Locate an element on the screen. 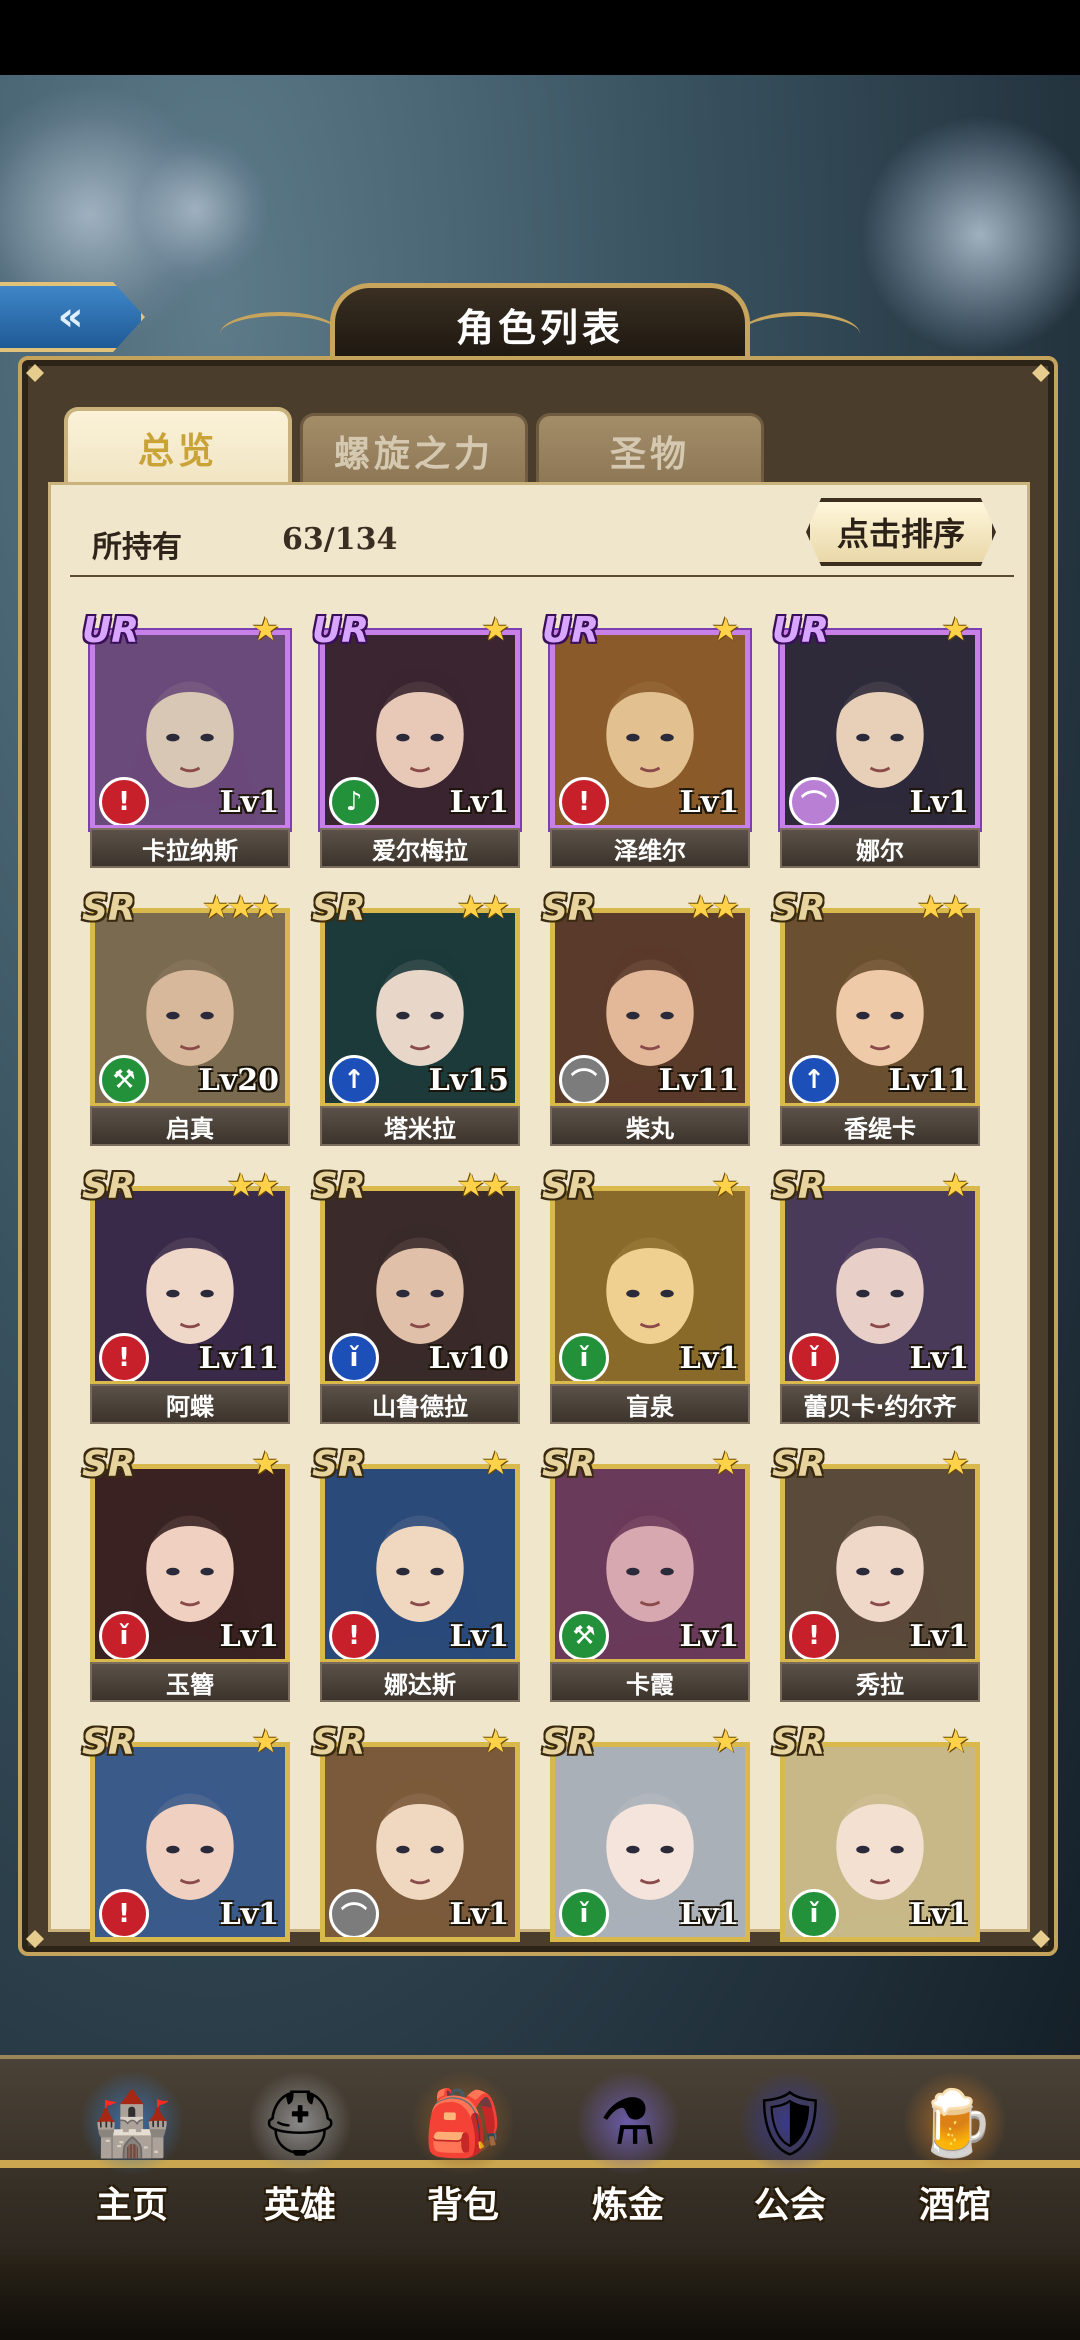 This screenshot has width=1080, height=2340. helmet-icon: ⛑ is located at coordinates (300, 2123).